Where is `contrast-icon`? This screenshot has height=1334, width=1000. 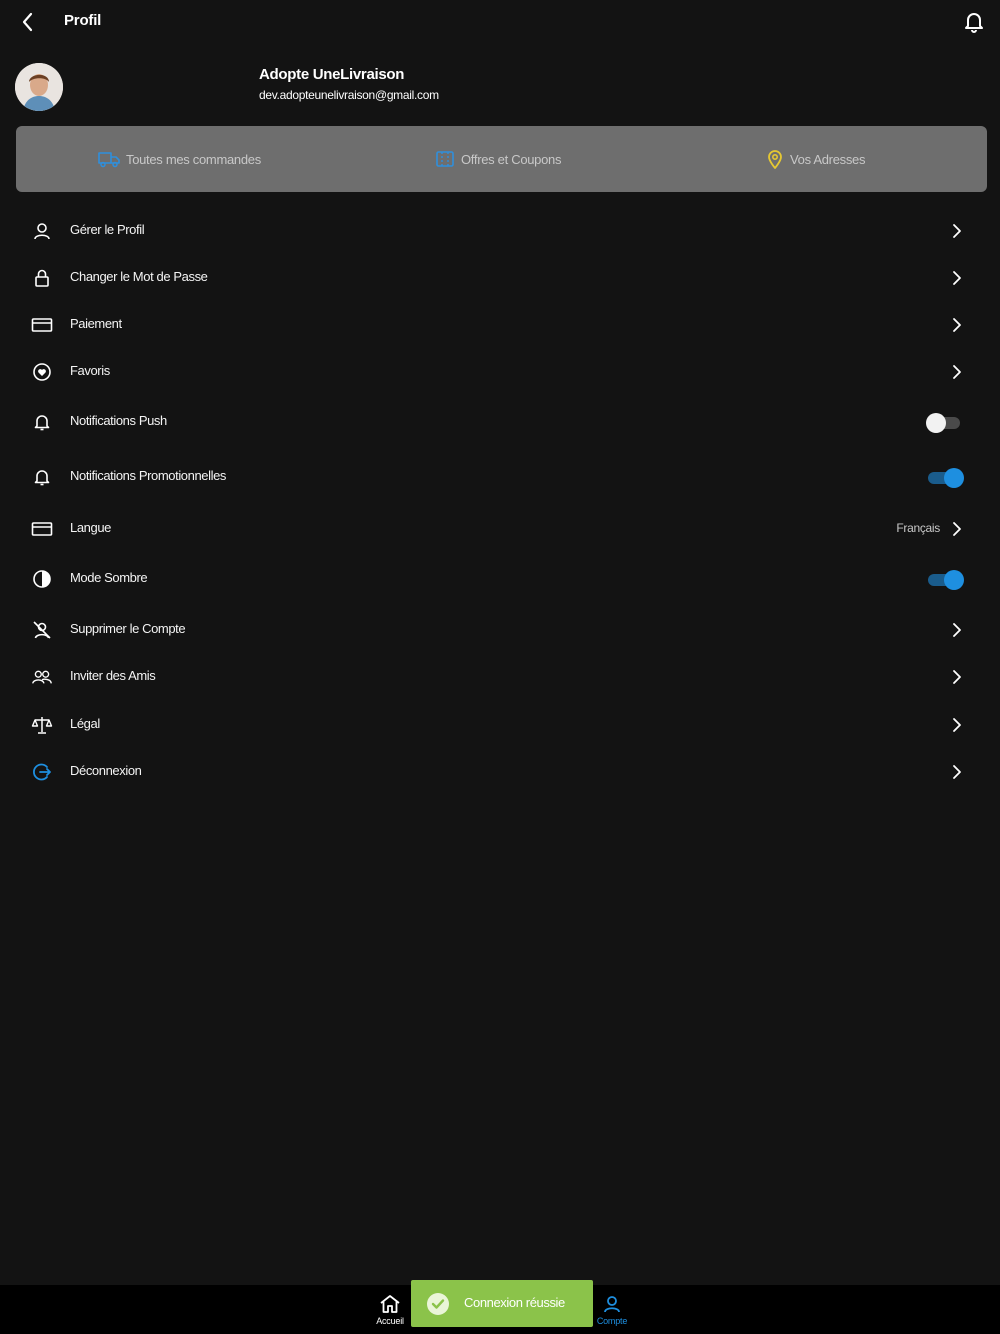 contrast-icon is located at coordinates (42, 579).